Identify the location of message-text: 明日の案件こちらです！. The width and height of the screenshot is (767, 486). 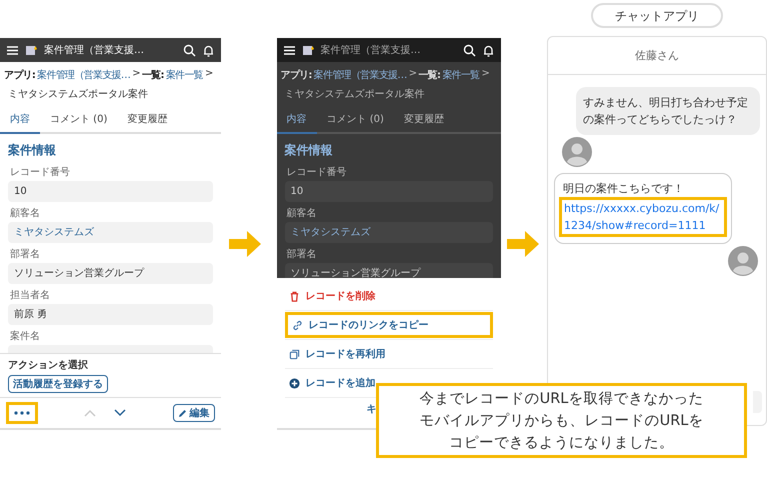
(624, 189).